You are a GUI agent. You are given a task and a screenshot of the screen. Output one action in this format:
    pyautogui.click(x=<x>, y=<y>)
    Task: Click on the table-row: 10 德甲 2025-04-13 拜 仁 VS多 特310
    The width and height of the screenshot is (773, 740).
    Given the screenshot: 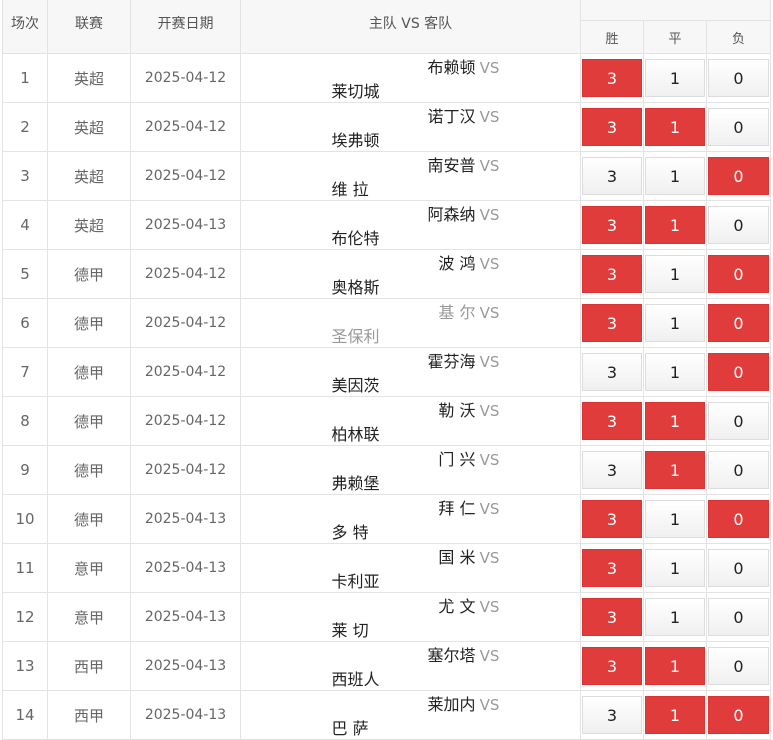 What is the action you would take?
    pyautogui.click(x=387, y=519)
    